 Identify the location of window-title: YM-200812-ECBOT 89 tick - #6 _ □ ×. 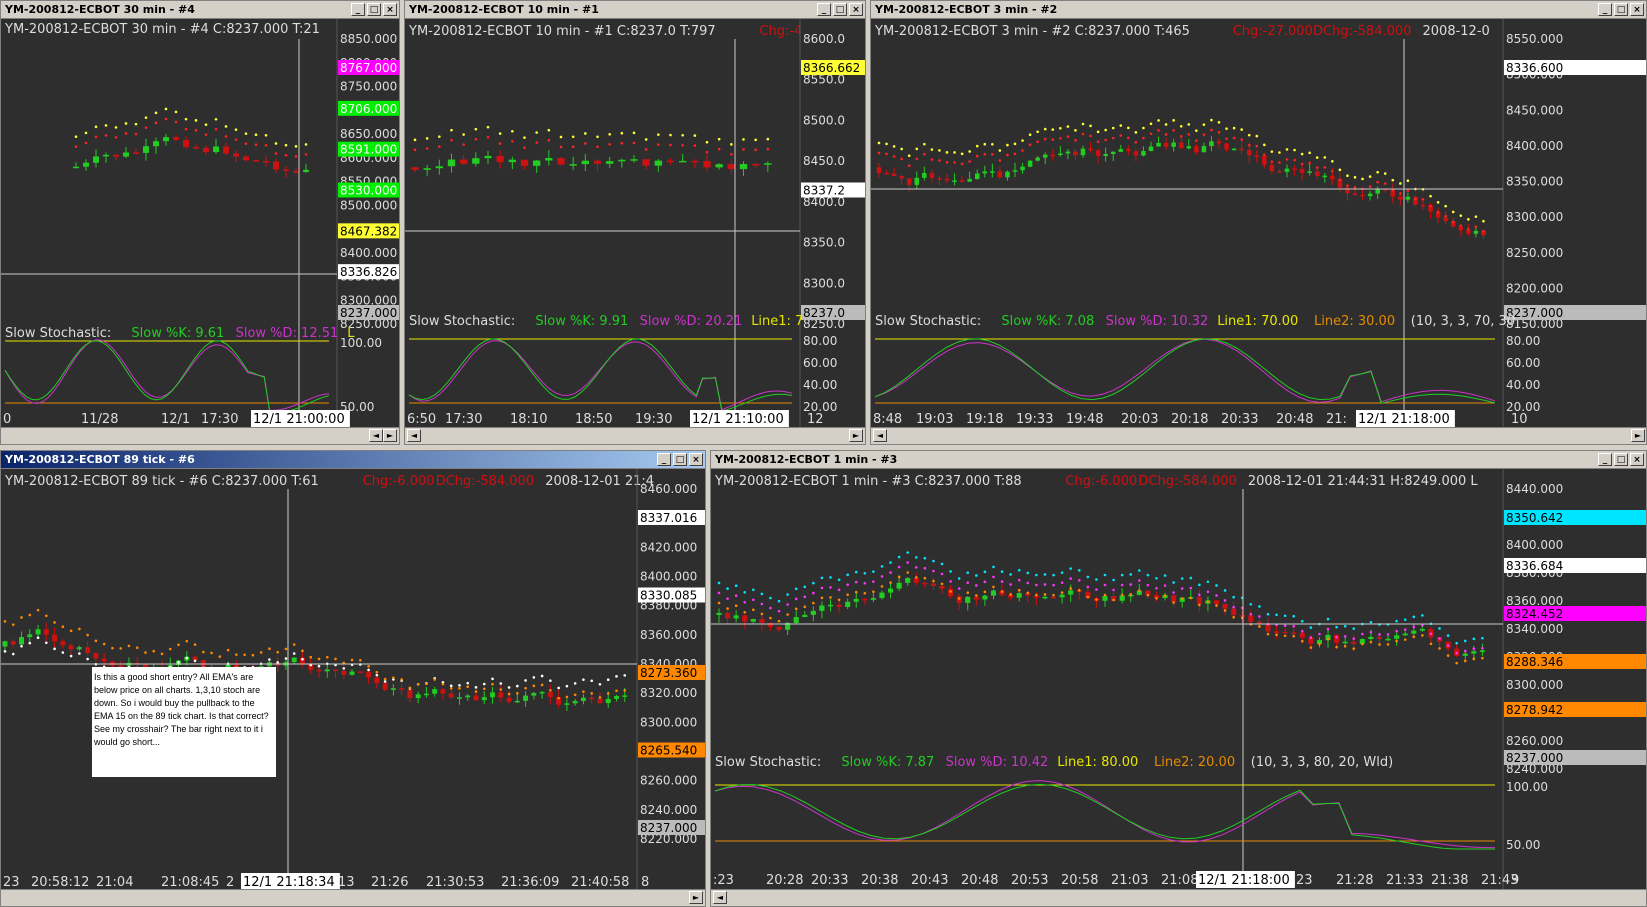
(353, 460).